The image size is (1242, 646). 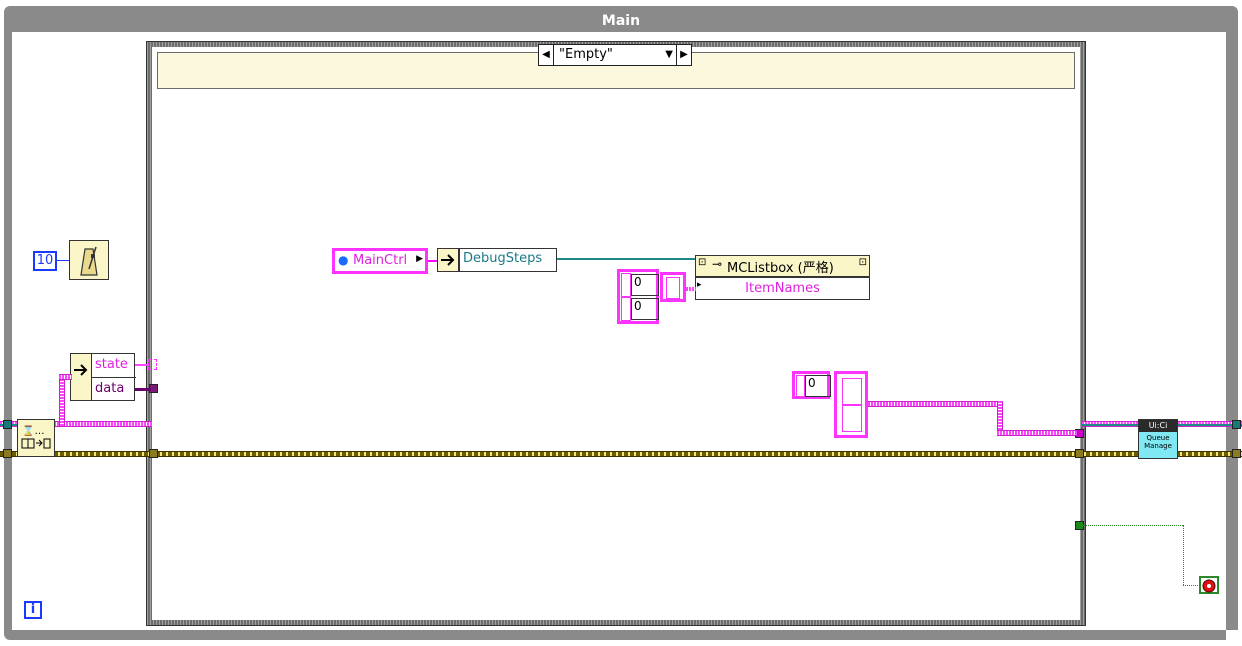 What do you see at coordinates (111, 364) in the screenshot?
I see `unbundle-field-state: state` at bounding box center [111, 364].